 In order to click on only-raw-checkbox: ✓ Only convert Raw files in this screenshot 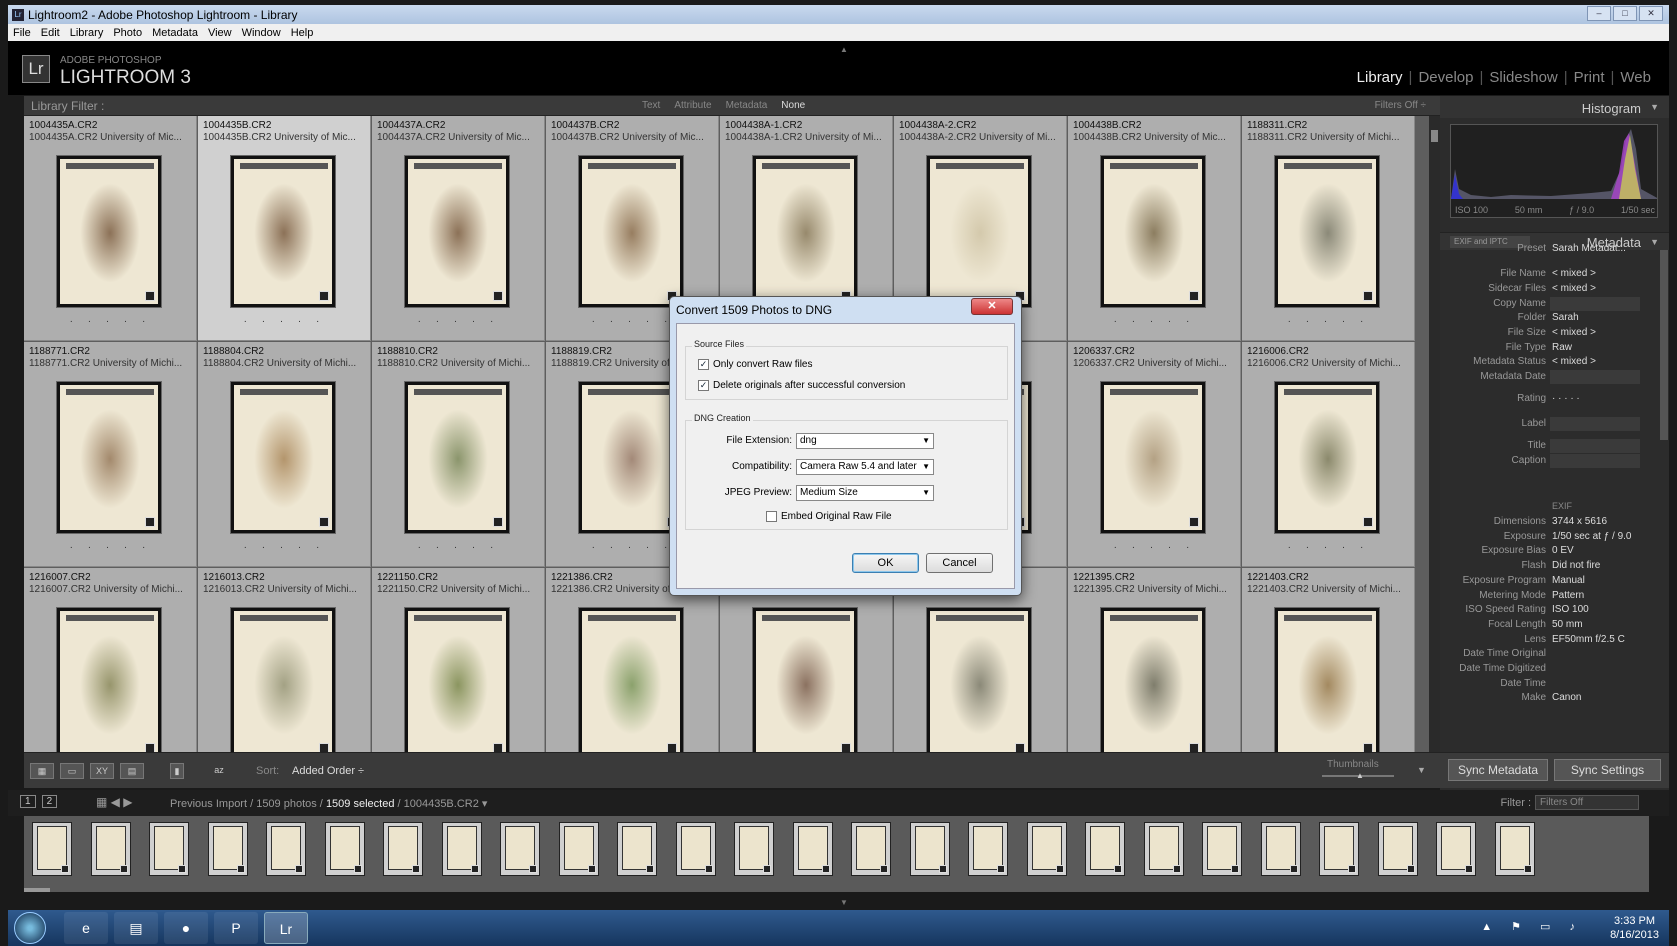, I will do `click(755, 364)`.